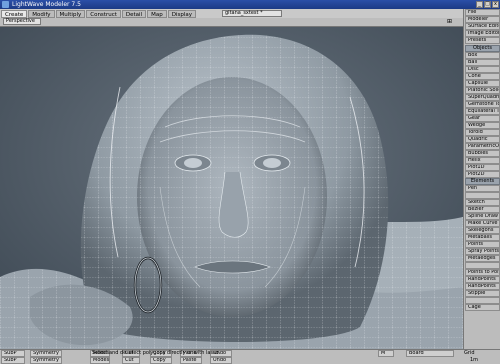 The width and height of the screenshot is (500, 364). I want to click on maximize-button: □, so click(487, 4).